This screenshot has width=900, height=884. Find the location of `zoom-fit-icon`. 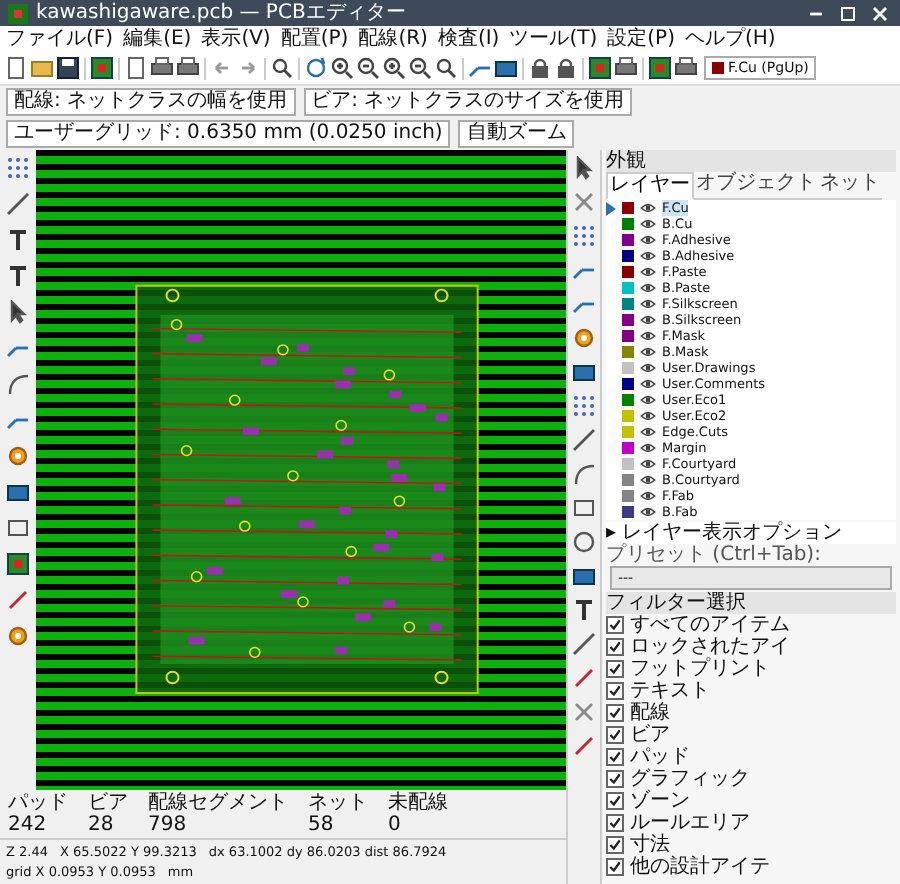

zoom-fit-icon is located at coordinates (394, 68).